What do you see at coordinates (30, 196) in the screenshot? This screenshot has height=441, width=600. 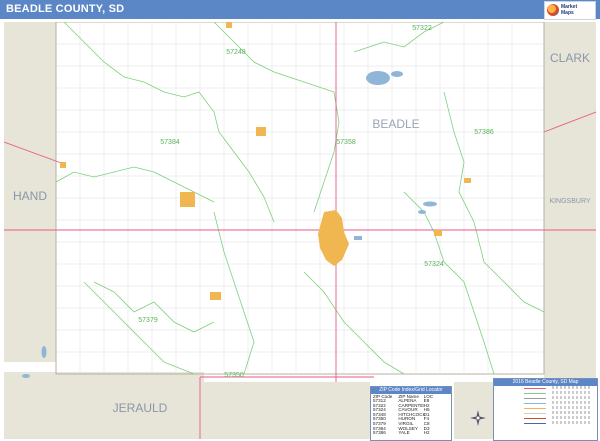 I see `neighbor-label-hand: HAND` at bounding box center [30, 196].